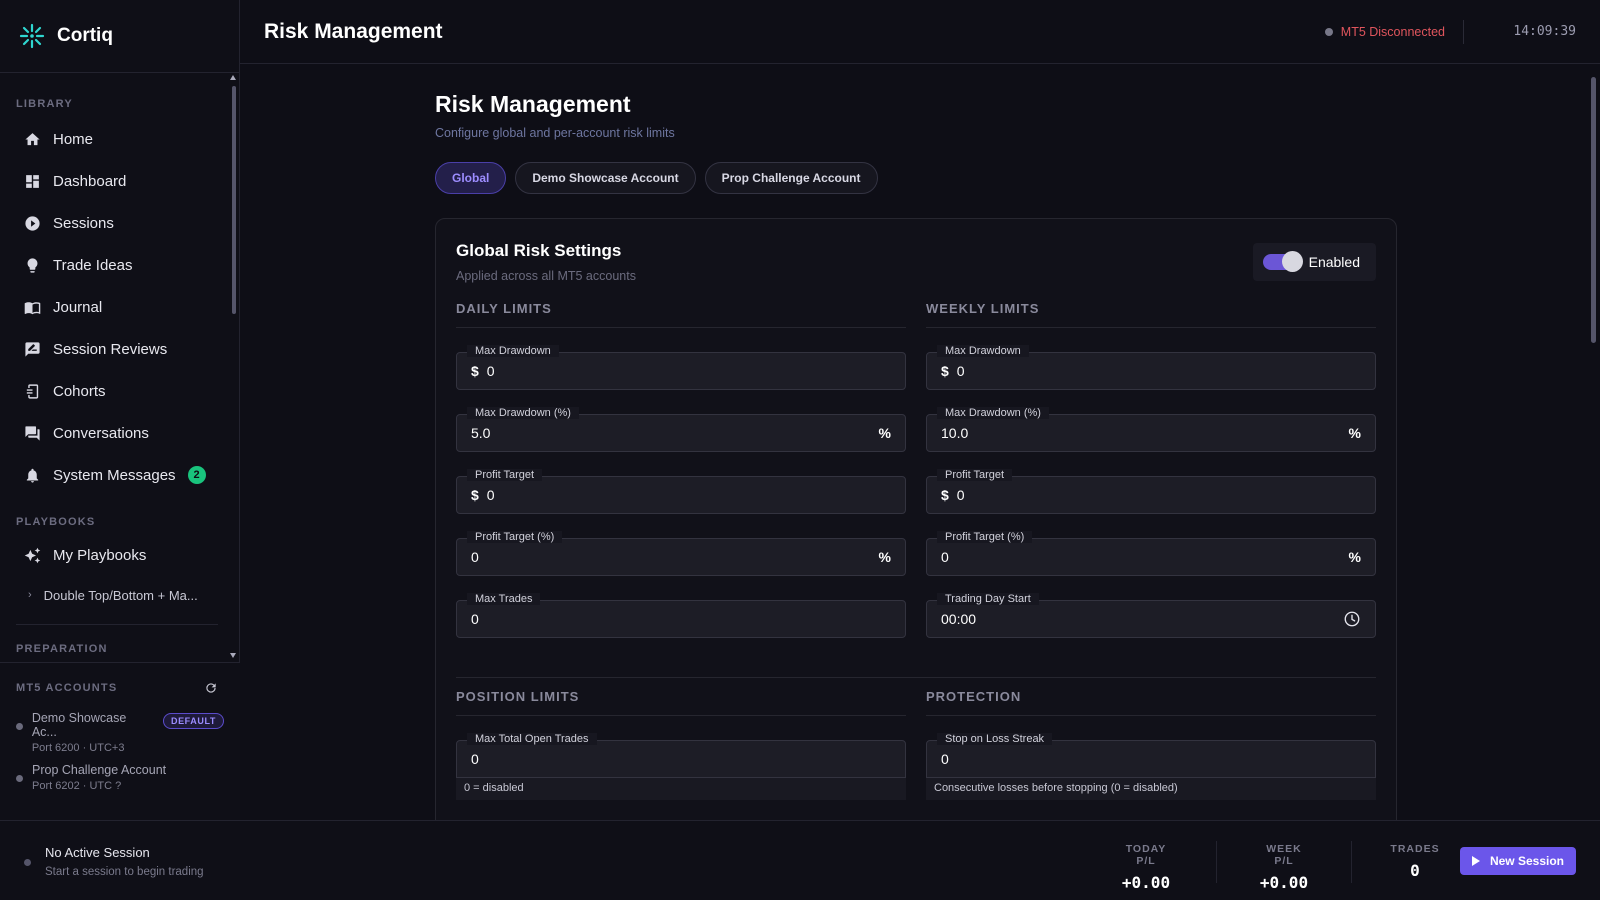 The height and width of the screenshot is (900, 1600). What do you see at coordinates (1151, 314) in the screenshot?
I see `weekly-limits-title: WEEKLY LIMITS` at bounding box center [1151, 314].